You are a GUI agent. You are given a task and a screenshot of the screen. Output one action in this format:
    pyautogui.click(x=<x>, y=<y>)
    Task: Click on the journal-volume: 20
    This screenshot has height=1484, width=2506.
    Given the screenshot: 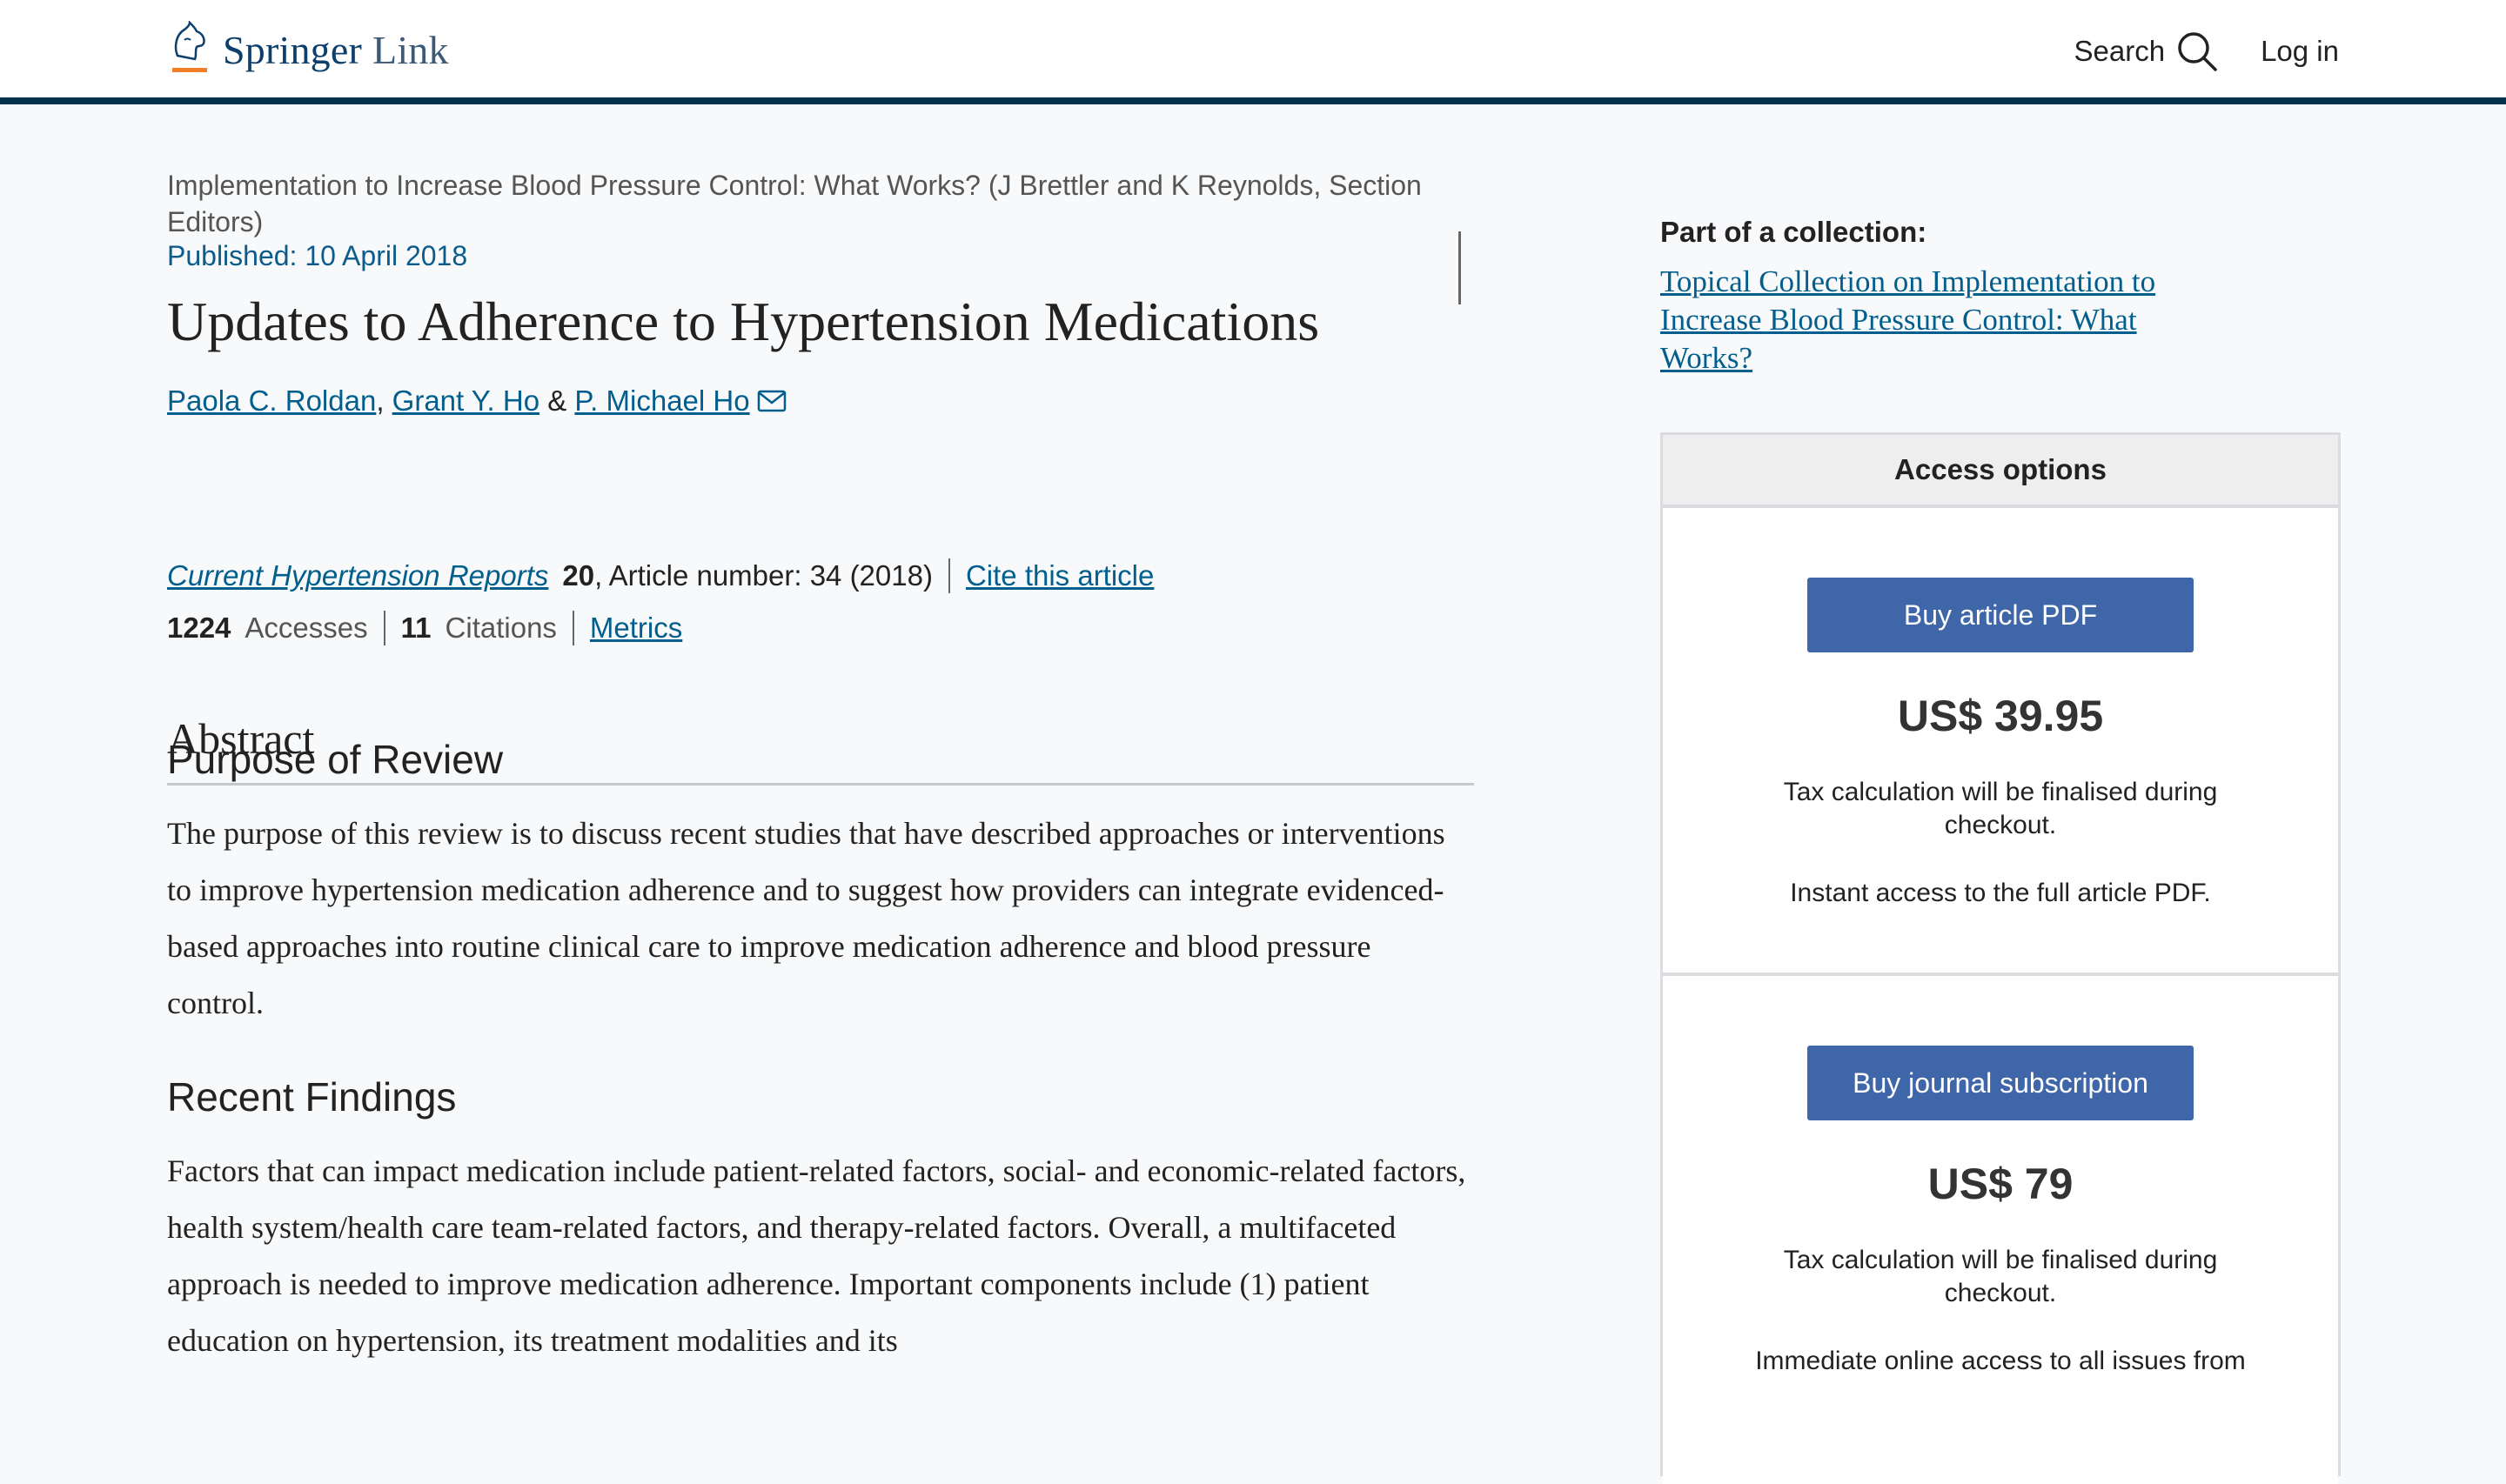 What is the action you would take?
    pyautogui.click(x=578, y=575)
    